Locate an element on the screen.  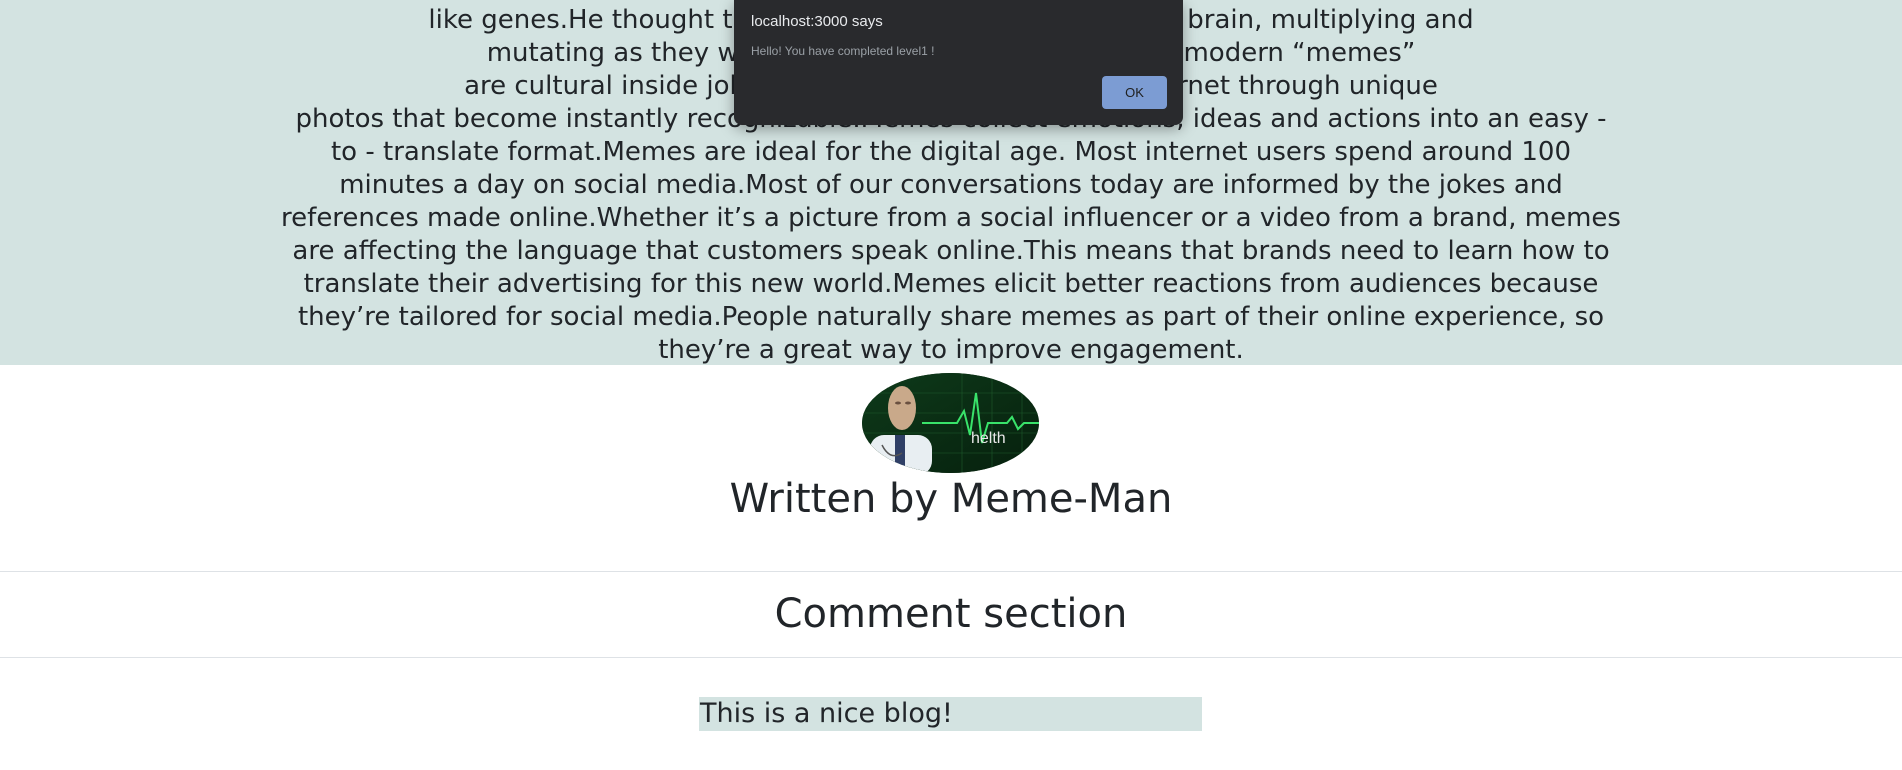
alert-message: Hello! You have completed level1 ! is located at coordinates (843, 51).